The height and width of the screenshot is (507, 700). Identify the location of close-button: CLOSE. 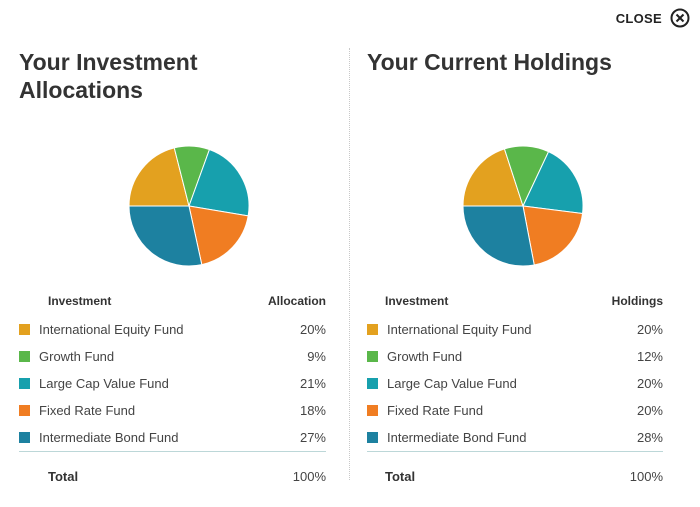
(653, 18).